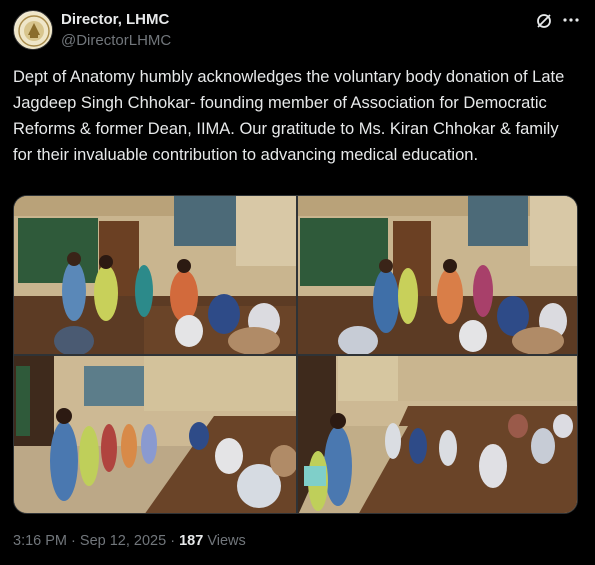  What do you see at coordinates (116, 40) in the screenshot?
I see `author-handle: @DirectorLHMC` at bounding box center [116, 40].